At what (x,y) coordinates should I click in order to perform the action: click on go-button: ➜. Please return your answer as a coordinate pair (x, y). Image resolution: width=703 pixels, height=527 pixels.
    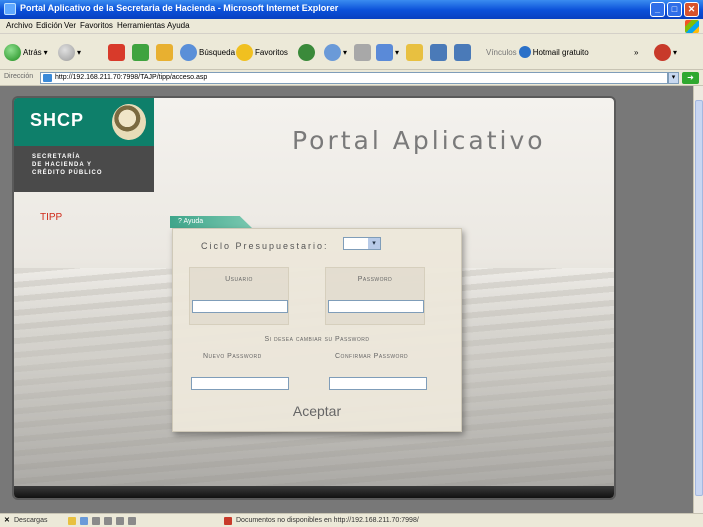
    Looking at the image, I should click on (690, 78).